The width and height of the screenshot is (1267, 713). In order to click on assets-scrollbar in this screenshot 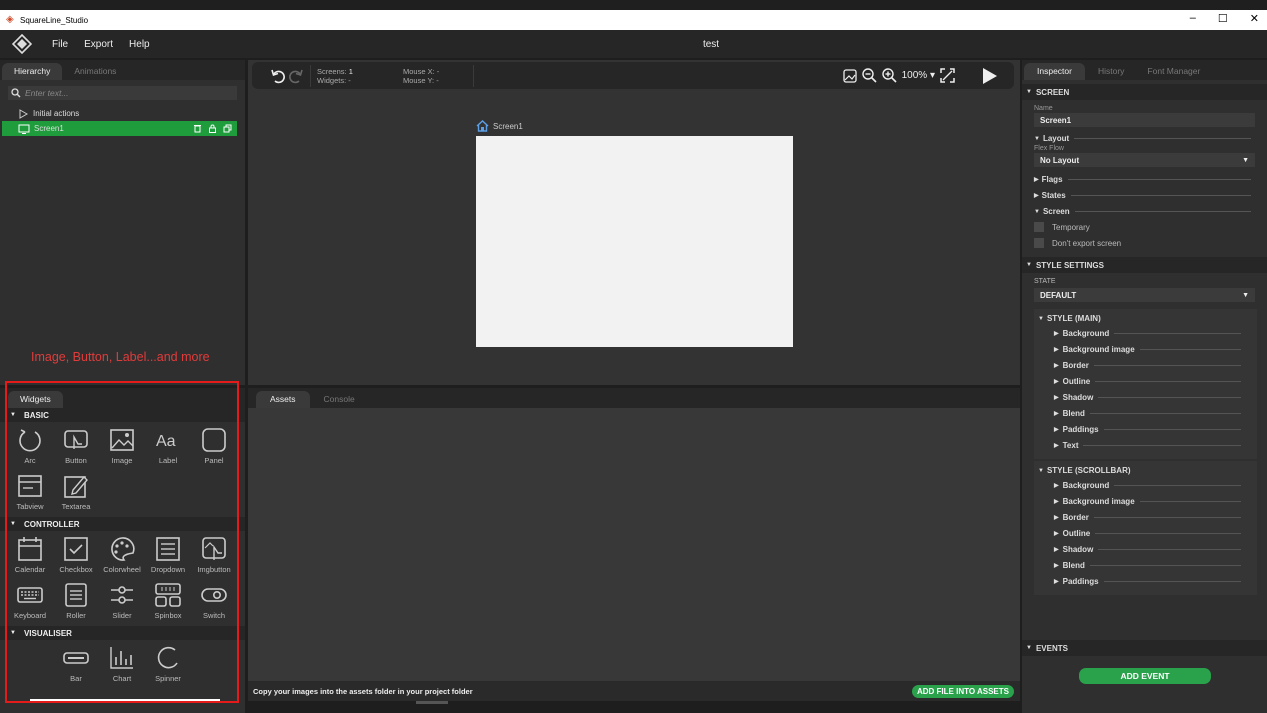, I will do `click(432, 702)`.